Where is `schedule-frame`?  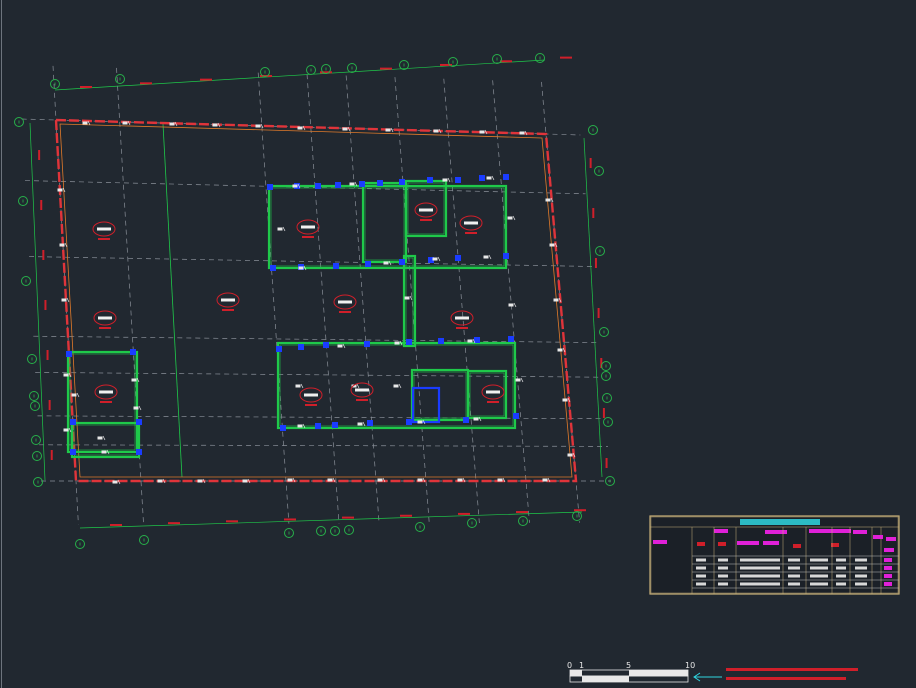
schedule-frame is located at coordinates (774, 555).